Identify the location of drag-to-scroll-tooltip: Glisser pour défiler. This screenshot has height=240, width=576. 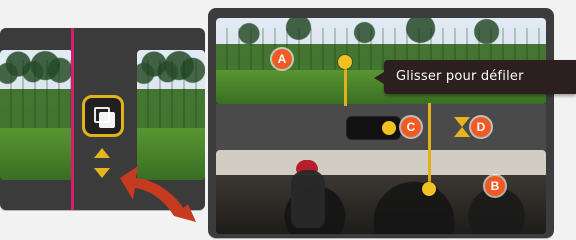
(475, 77).